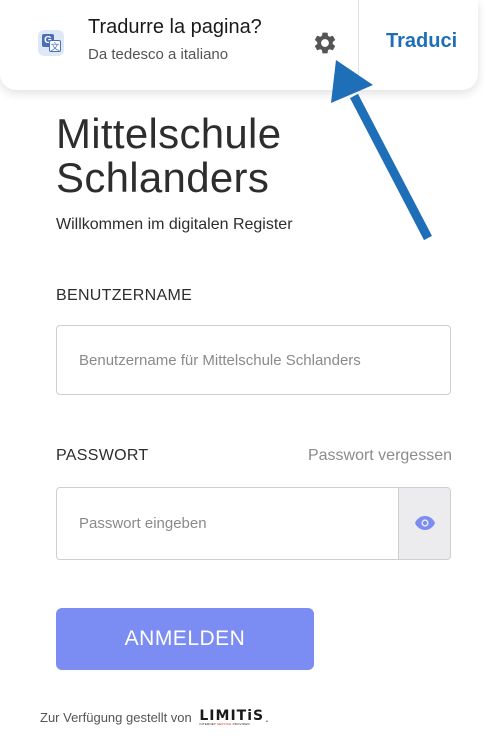 The width and height of the screenshot is (496, 738). What do you see at coordinates (267, 717) in the screenshot?
I see `footer-period: .` at bounding box center [267, 717].